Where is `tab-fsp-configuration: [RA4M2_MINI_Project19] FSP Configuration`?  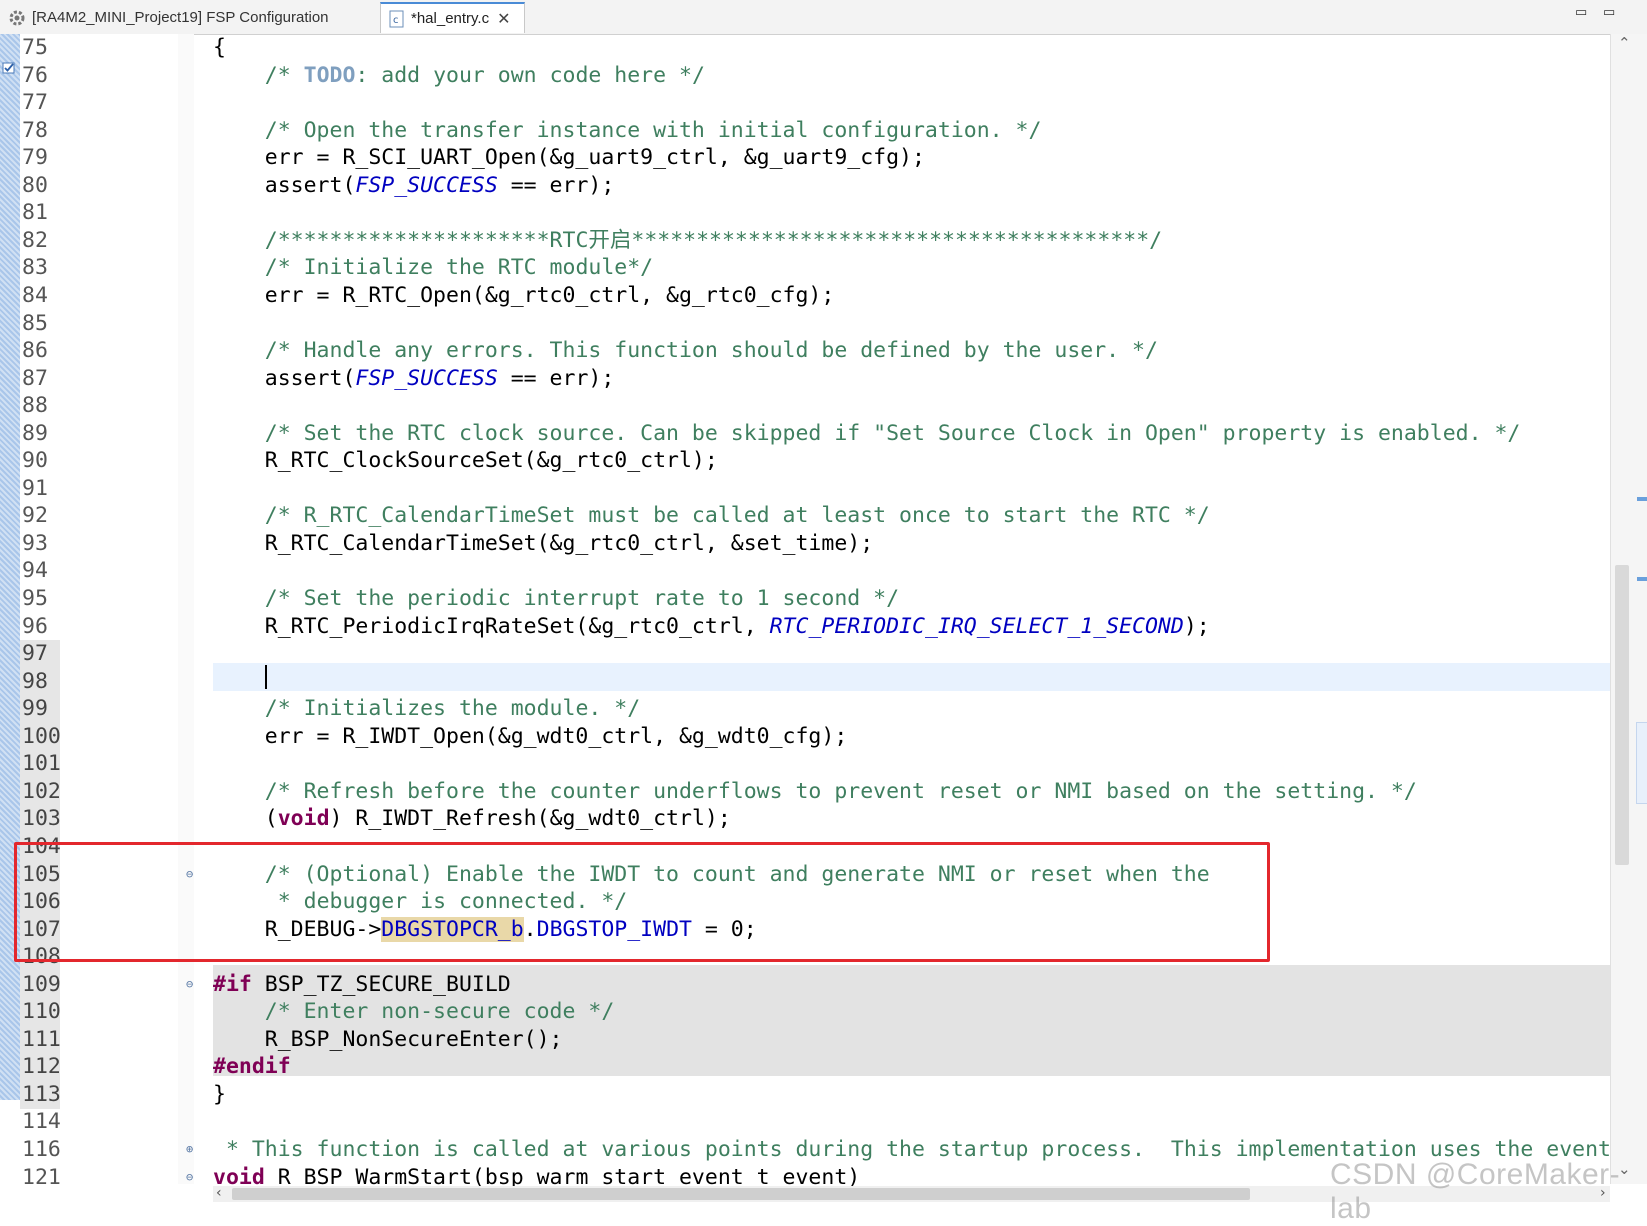
tab-fsp-configuration: [RA4M2_MINI_Project19] FSP Configuration is located at coordinates (190, 17).